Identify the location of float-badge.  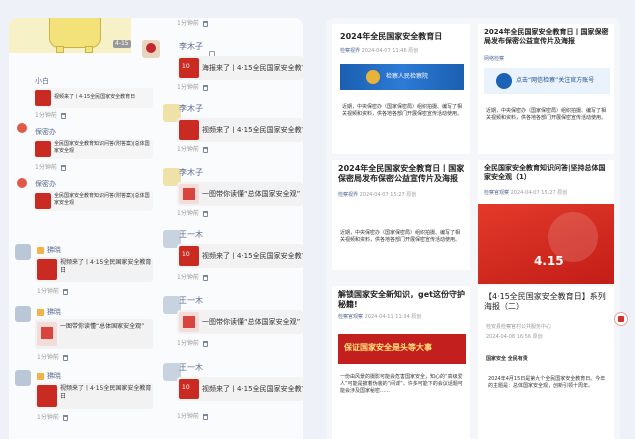
(621, 319).